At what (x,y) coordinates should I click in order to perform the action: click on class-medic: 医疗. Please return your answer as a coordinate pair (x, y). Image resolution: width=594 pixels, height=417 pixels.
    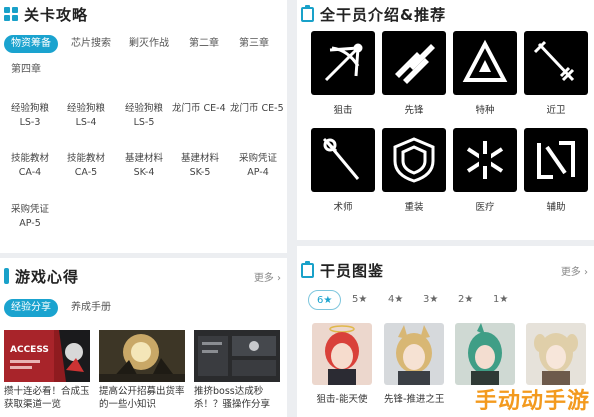
    Looking at the image, I should click on (485, 170).